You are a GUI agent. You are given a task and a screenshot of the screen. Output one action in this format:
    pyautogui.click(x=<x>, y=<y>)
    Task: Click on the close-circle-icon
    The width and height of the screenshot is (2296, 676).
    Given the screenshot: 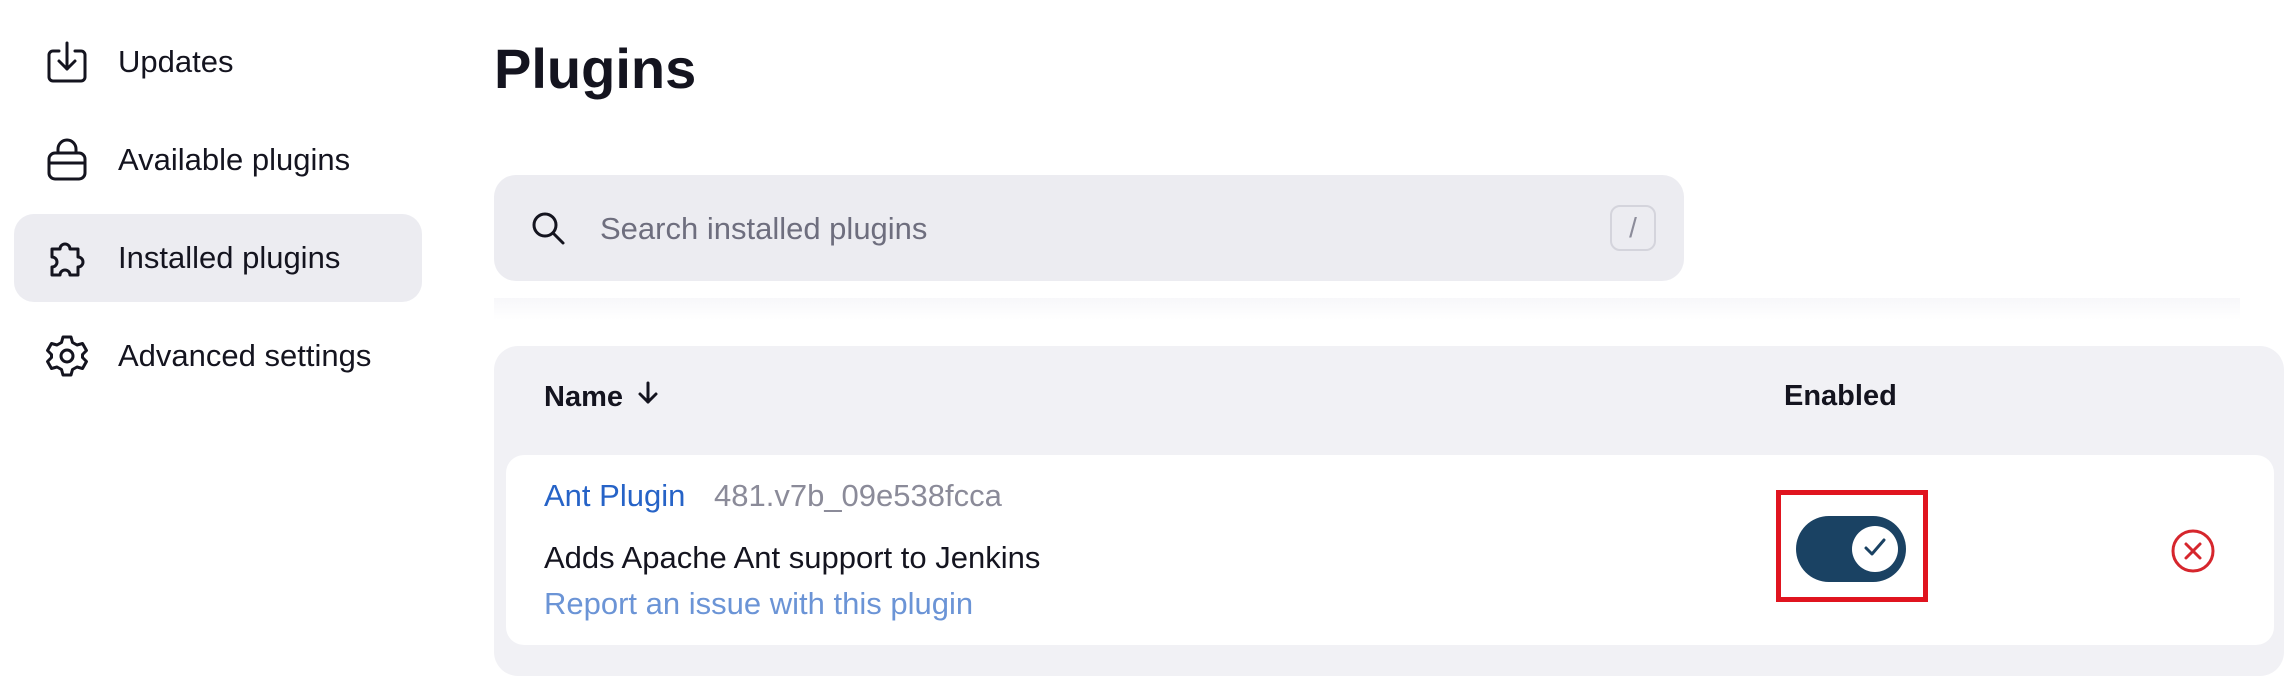 What is the action you would take?
    pyautogui.click(x=2193, y=553)
    